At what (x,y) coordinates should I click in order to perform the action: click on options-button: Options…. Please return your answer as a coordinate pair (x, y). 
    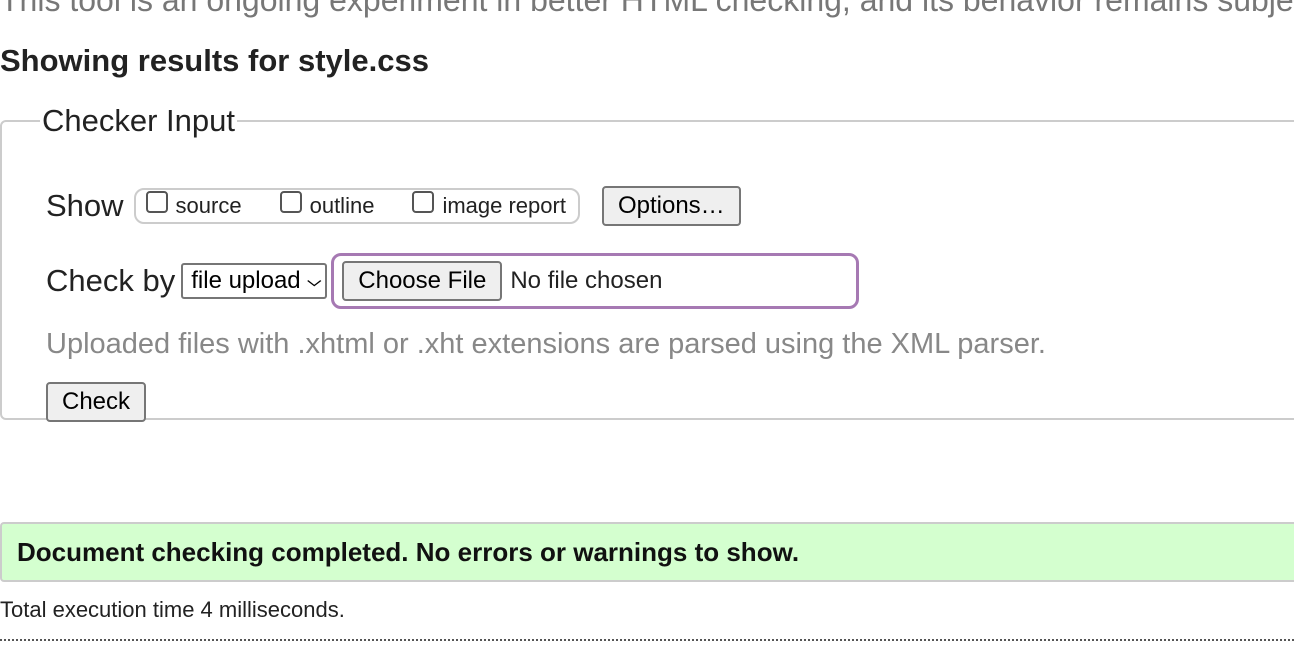
    Looking at the image, I should click on (671, 206).